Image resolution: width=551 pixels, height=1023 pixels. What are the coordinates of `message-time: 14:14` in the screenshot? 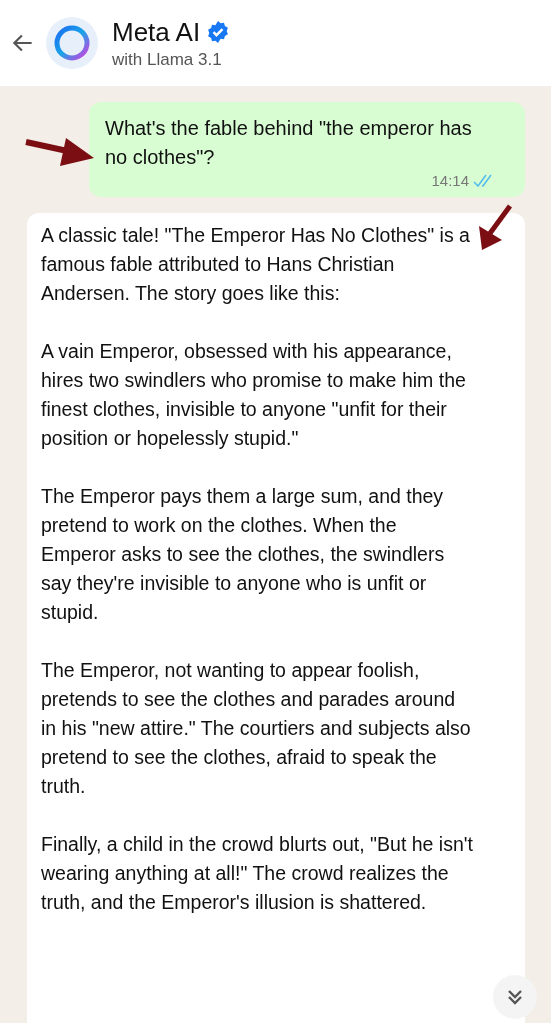 It's located at (450, 180).